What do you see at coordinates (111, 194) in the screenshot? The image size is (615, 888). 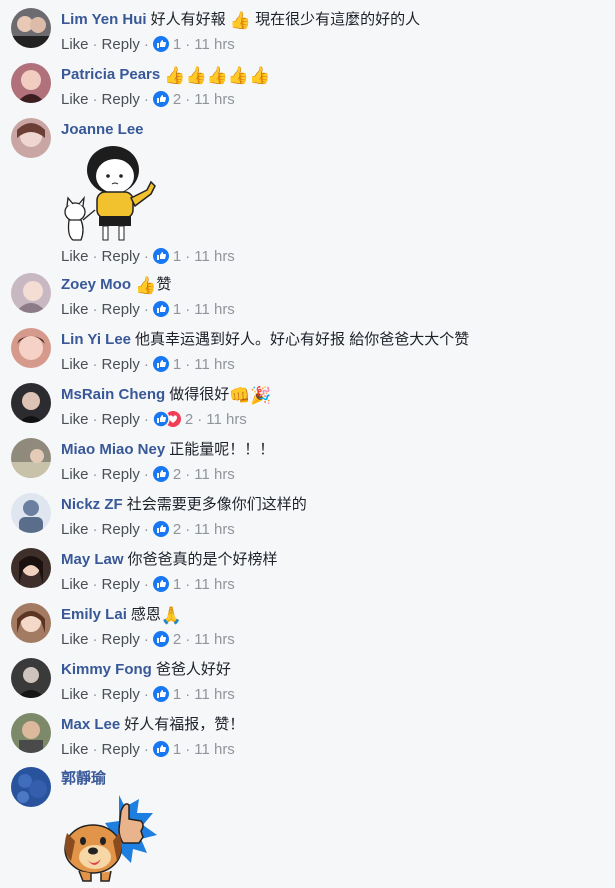 I see `girl-cat-sticker` at bounding box center [111, 194].